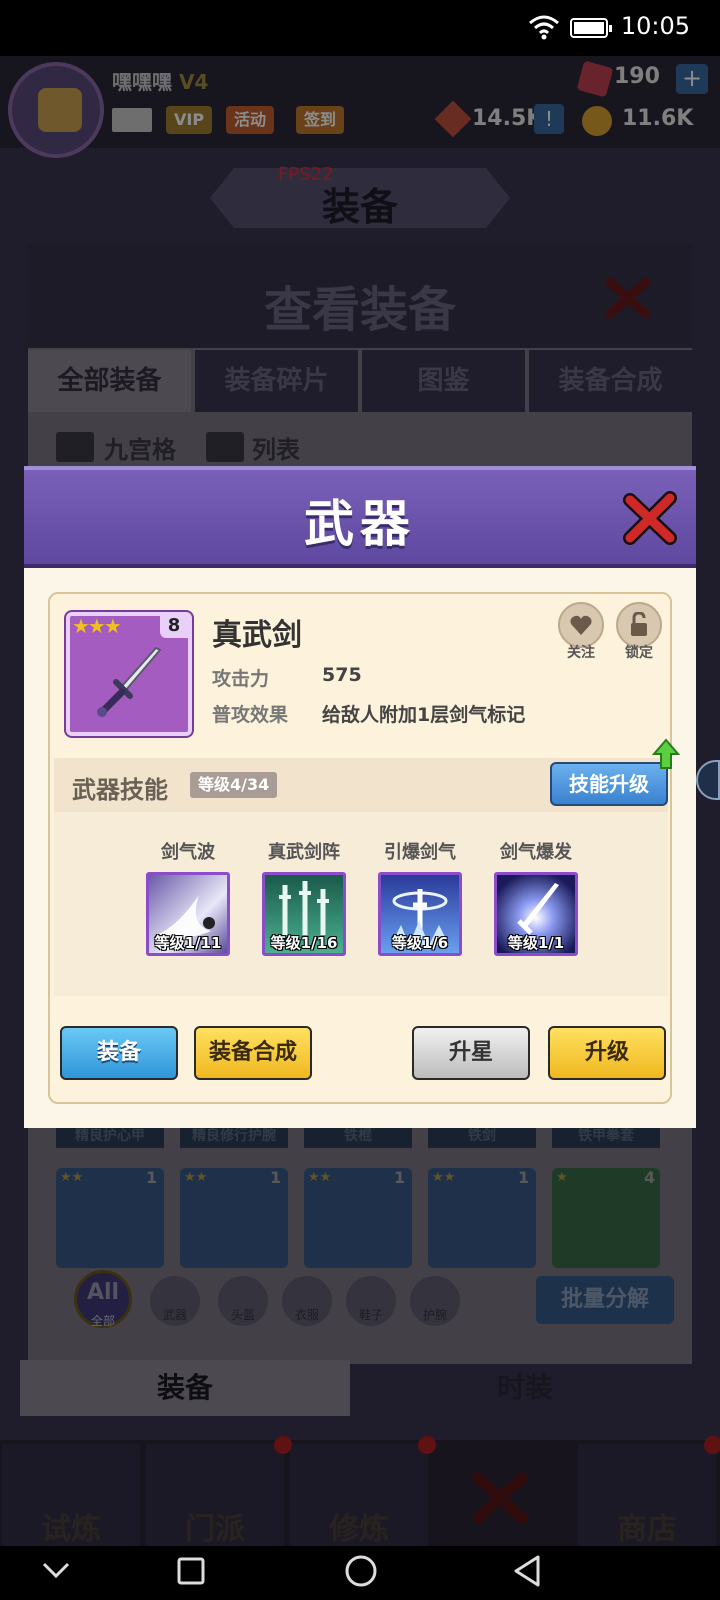 The image size is (720, 1600). I want to click on effect-label: 普攻效果, so click(250, 715).